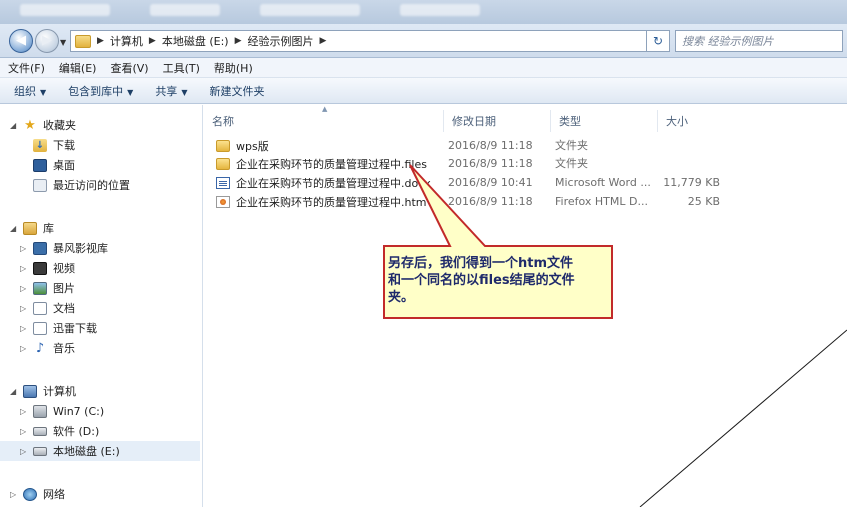  Describe the element at coordinates (498, 241) in the screenshot. I see `annotation-callout` at that location.